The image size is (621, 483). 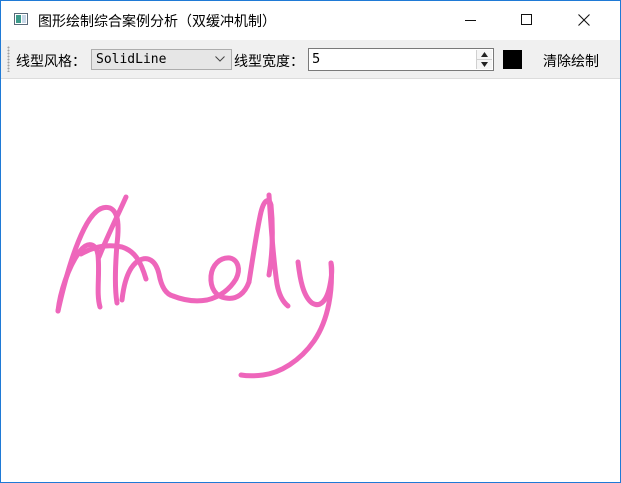 I want to click on line-width-value: 5, so click(x=316, y=59).